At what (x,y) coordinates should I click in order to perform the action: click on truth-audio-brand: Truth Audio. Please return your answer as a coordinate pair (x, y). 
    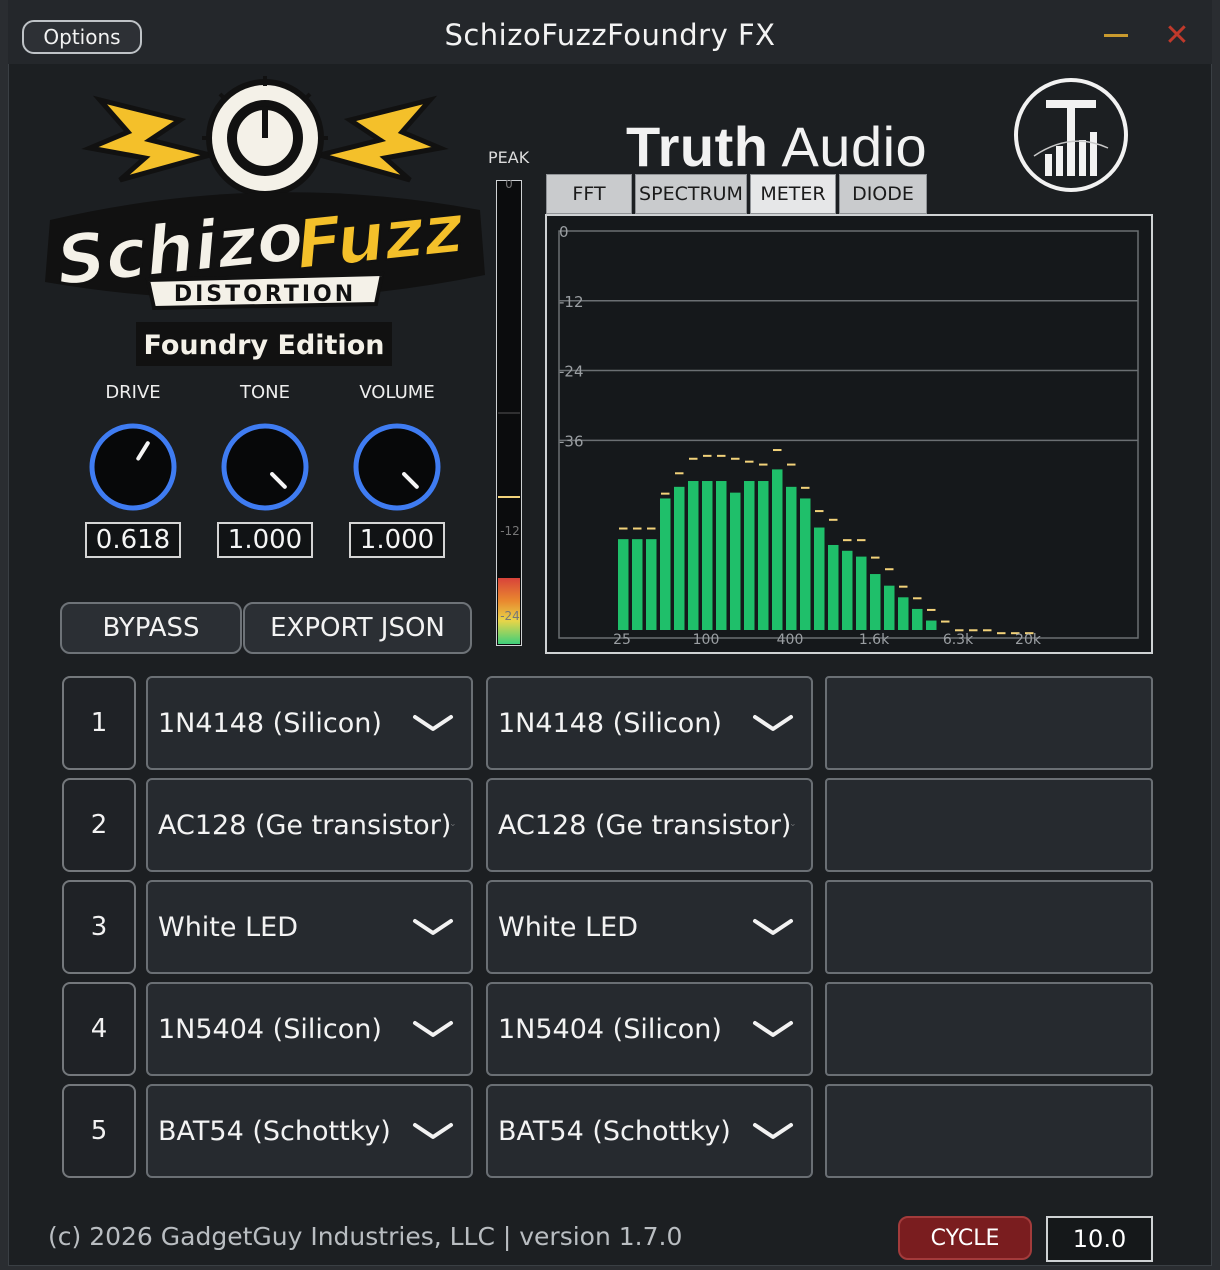
    Looking at the image, I should click on (776, 146).